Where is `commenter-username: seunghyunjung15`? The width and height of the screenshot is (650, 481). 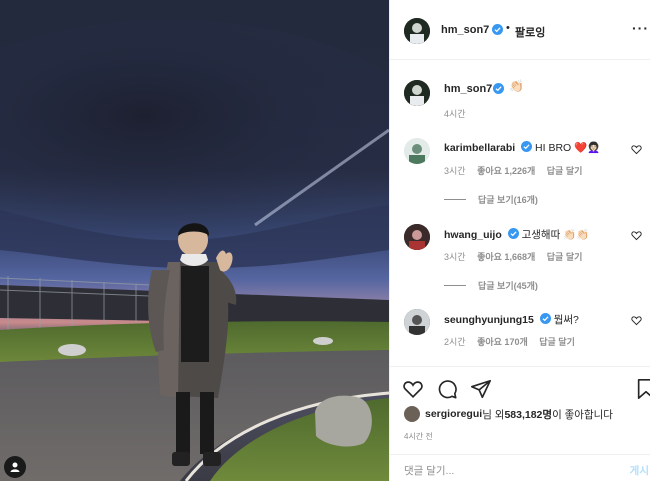
commenter-username: seunghyunjung15 is located at coordinates (489, 320).